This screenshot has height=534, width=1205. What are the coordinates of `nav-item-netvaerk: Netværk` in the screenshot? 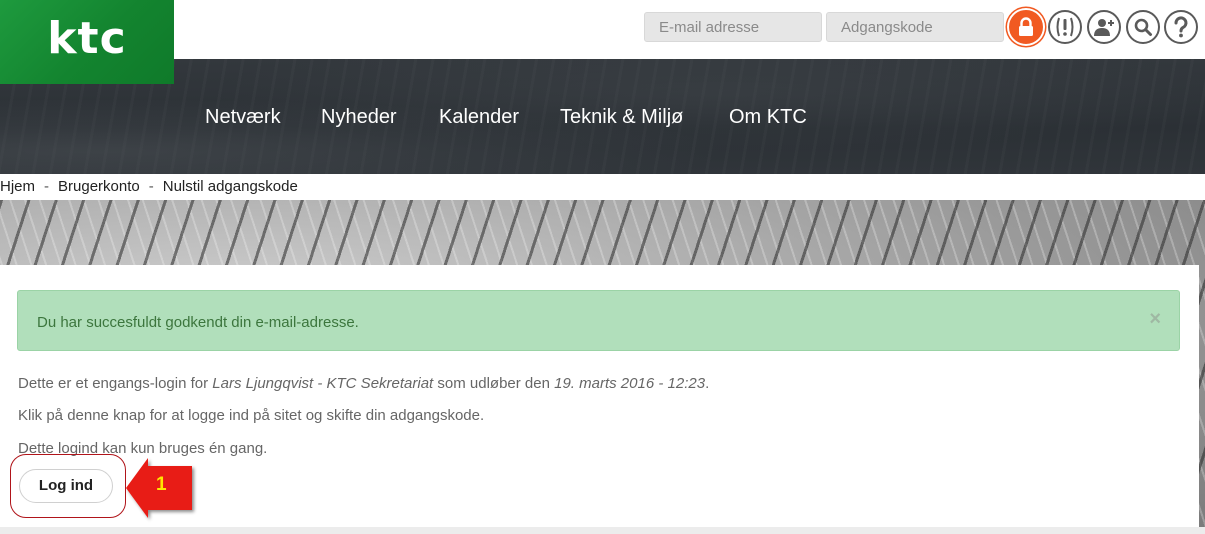 It's located at (243, 117).